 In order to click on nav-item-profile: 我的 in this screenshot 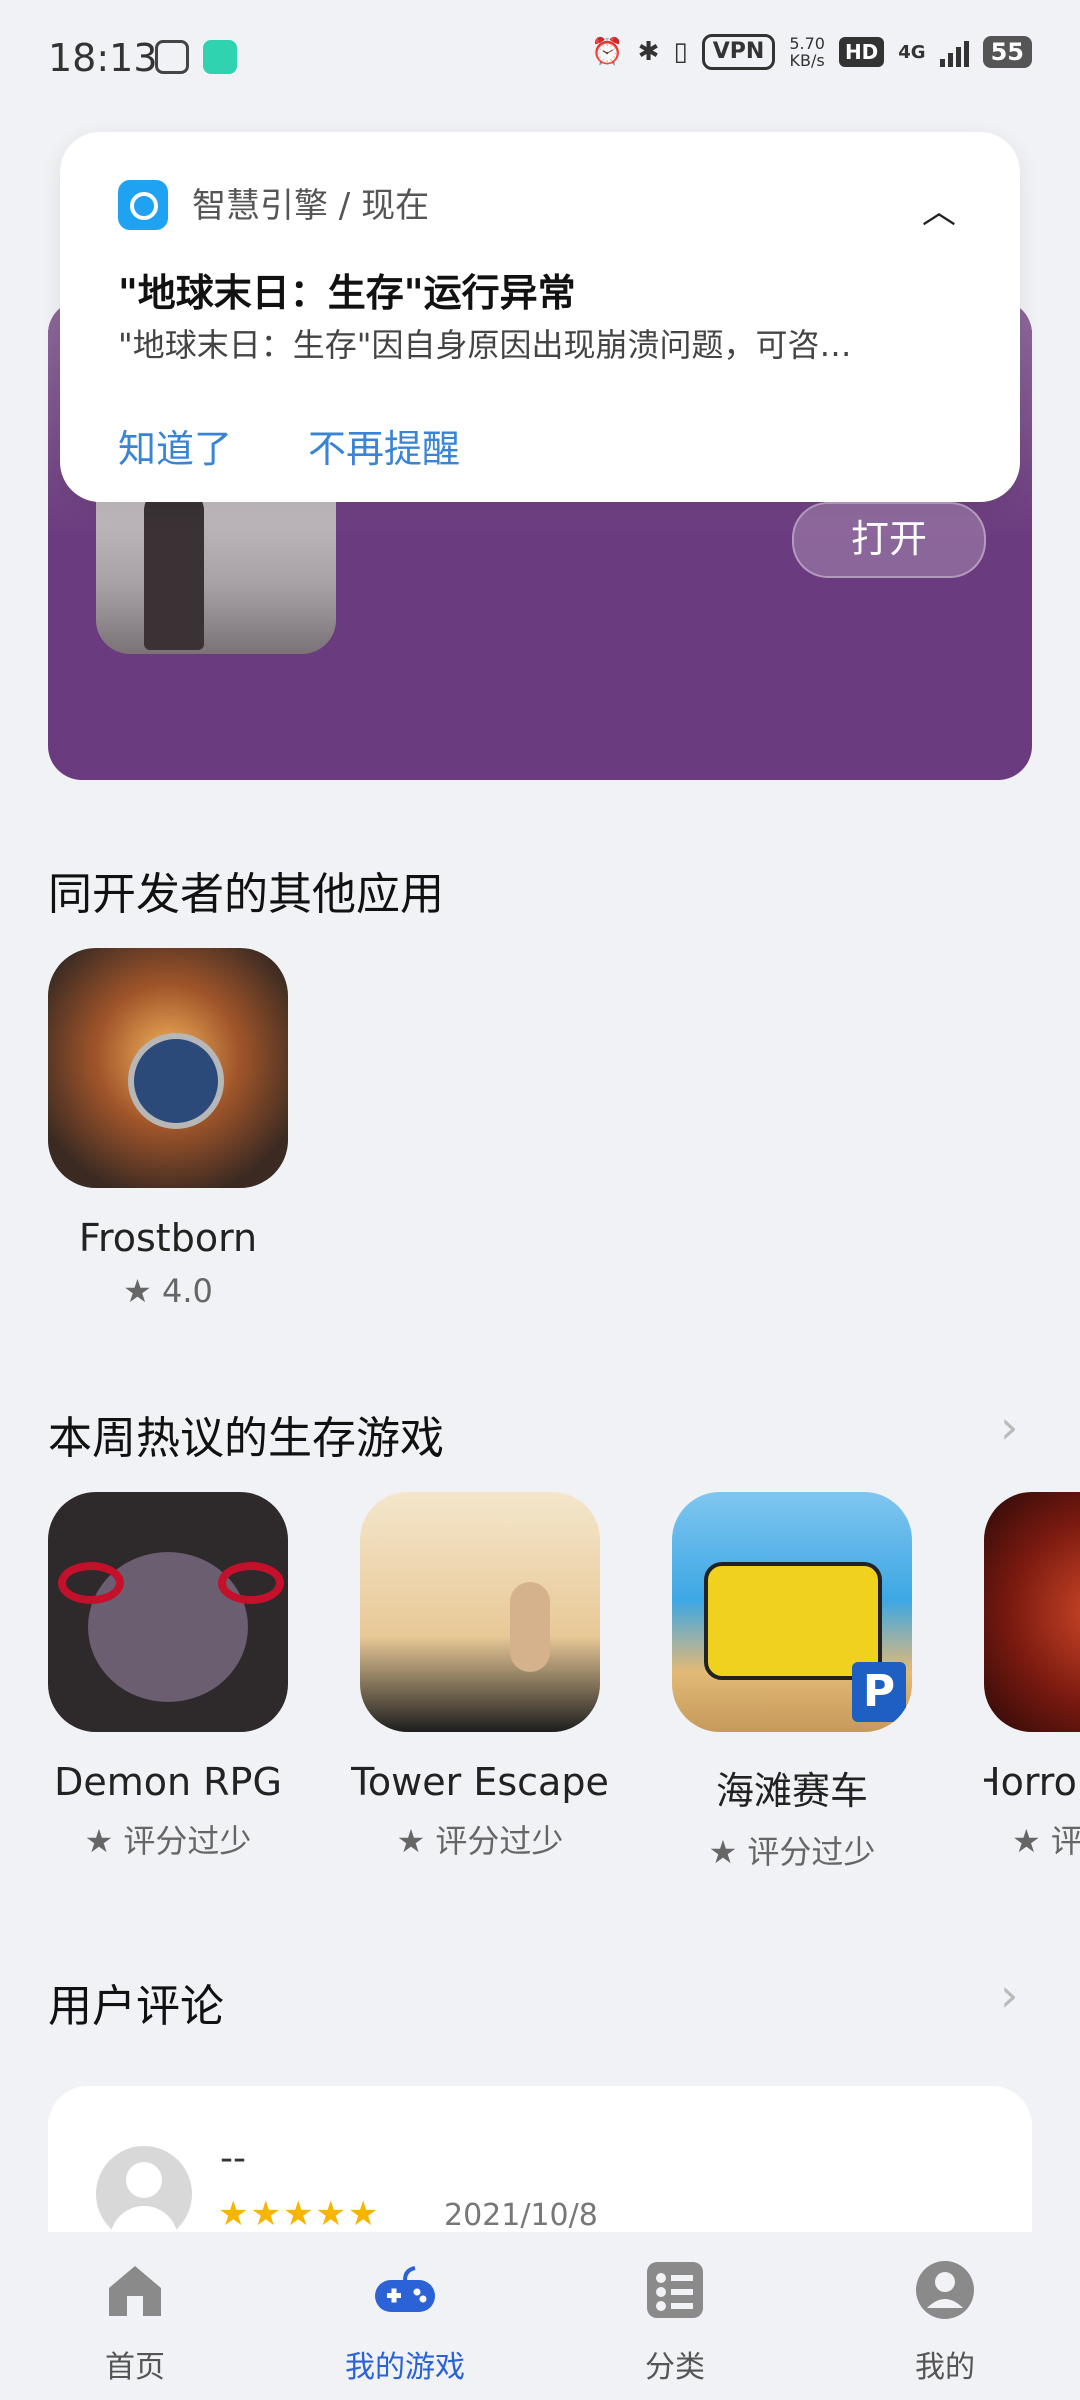, I will do `click(945, 2316)`.